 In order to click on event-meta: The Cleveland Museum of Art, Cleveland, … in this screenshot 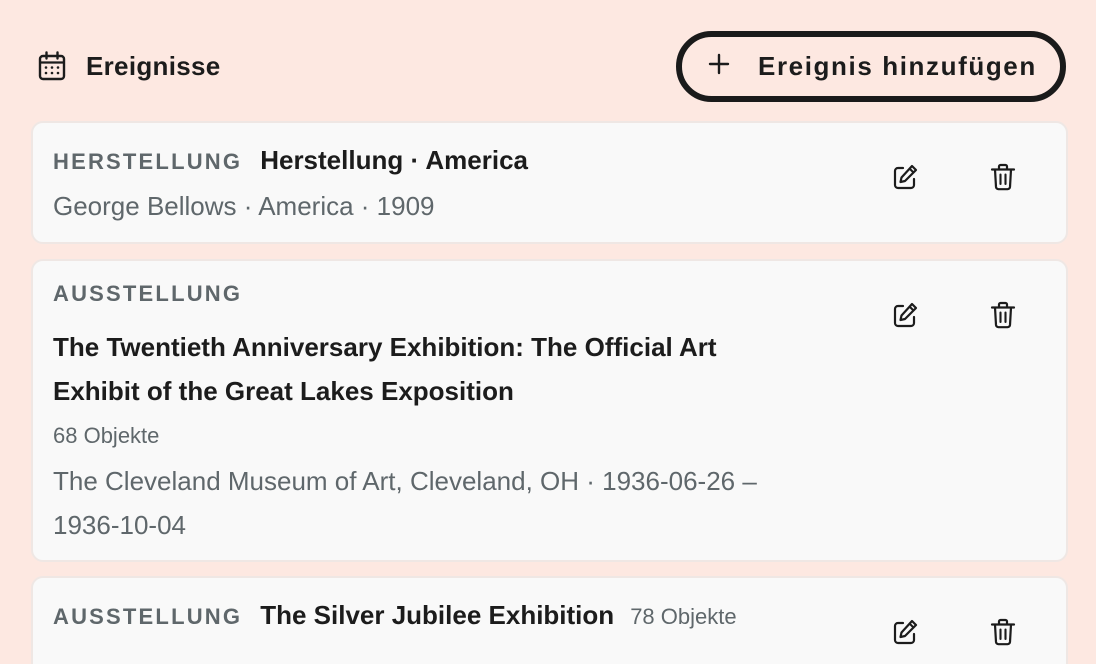, I will do `click(433, 503)`.